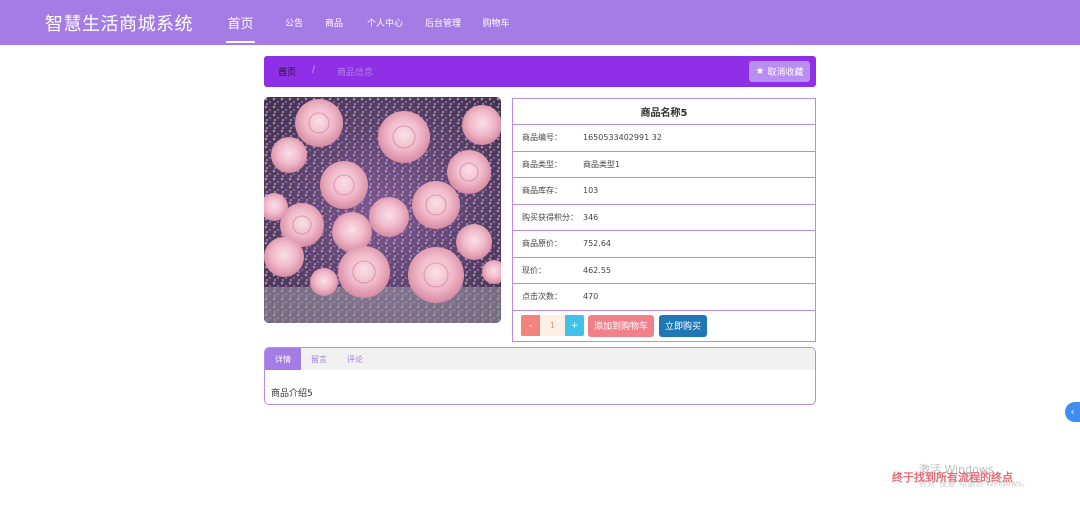  I want to click on quantity-increase-button: +, so click(574, 325).